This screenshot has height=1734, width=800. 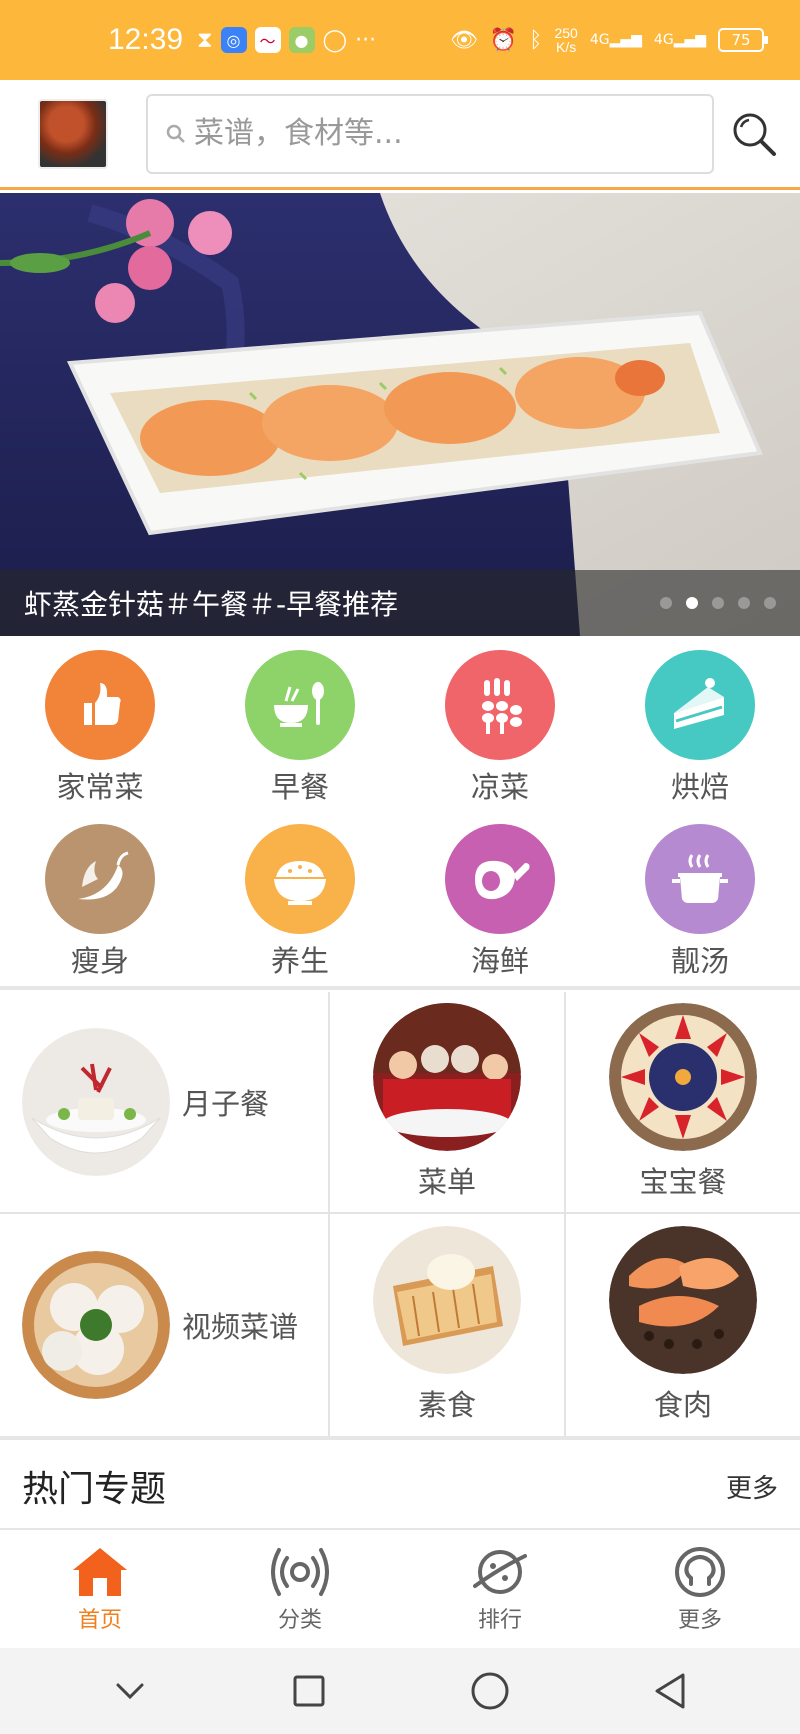 What do you see at coordinates (682, 1405) in the screenshot?
I see `special-label: 食肉` at bounding box center [682, 1405].